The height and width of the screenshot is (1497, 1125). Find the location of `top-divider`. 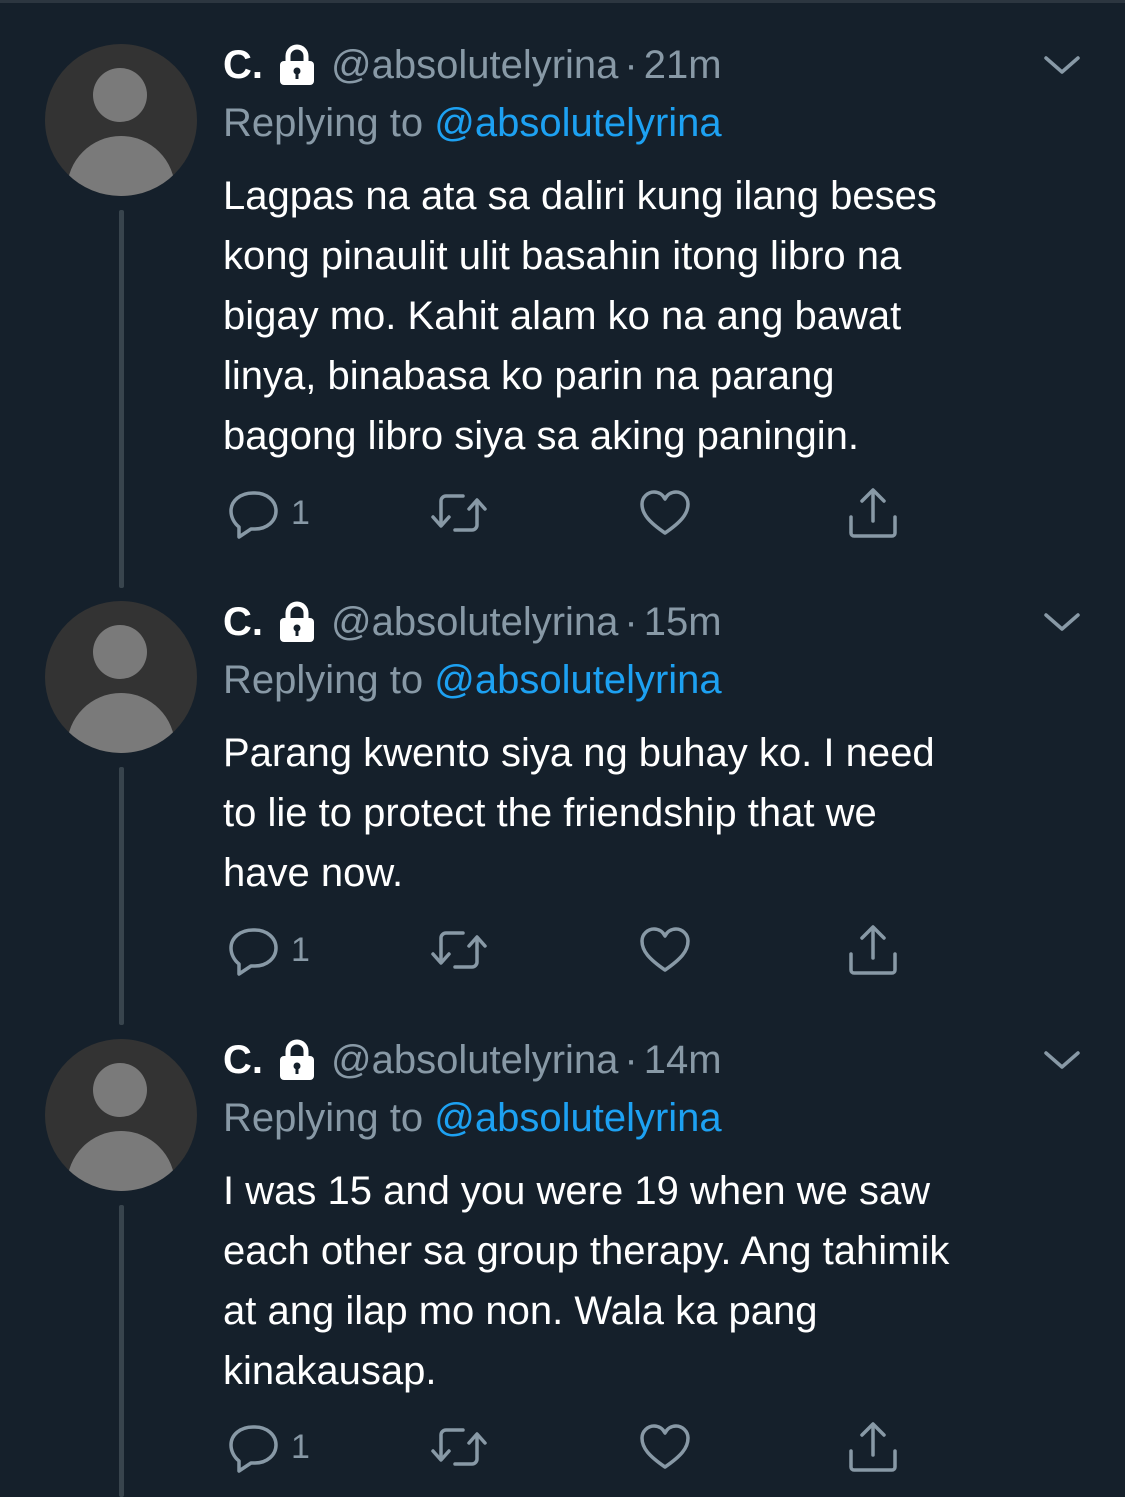

top-divider is located at coordinates (562, 1).